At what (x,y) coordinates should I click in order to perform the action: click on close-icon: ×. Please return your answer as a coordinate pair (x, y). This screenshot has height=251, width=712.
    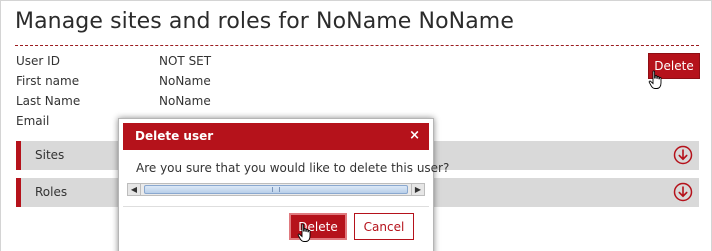
    Looking at the image, I should click on (414, 135).